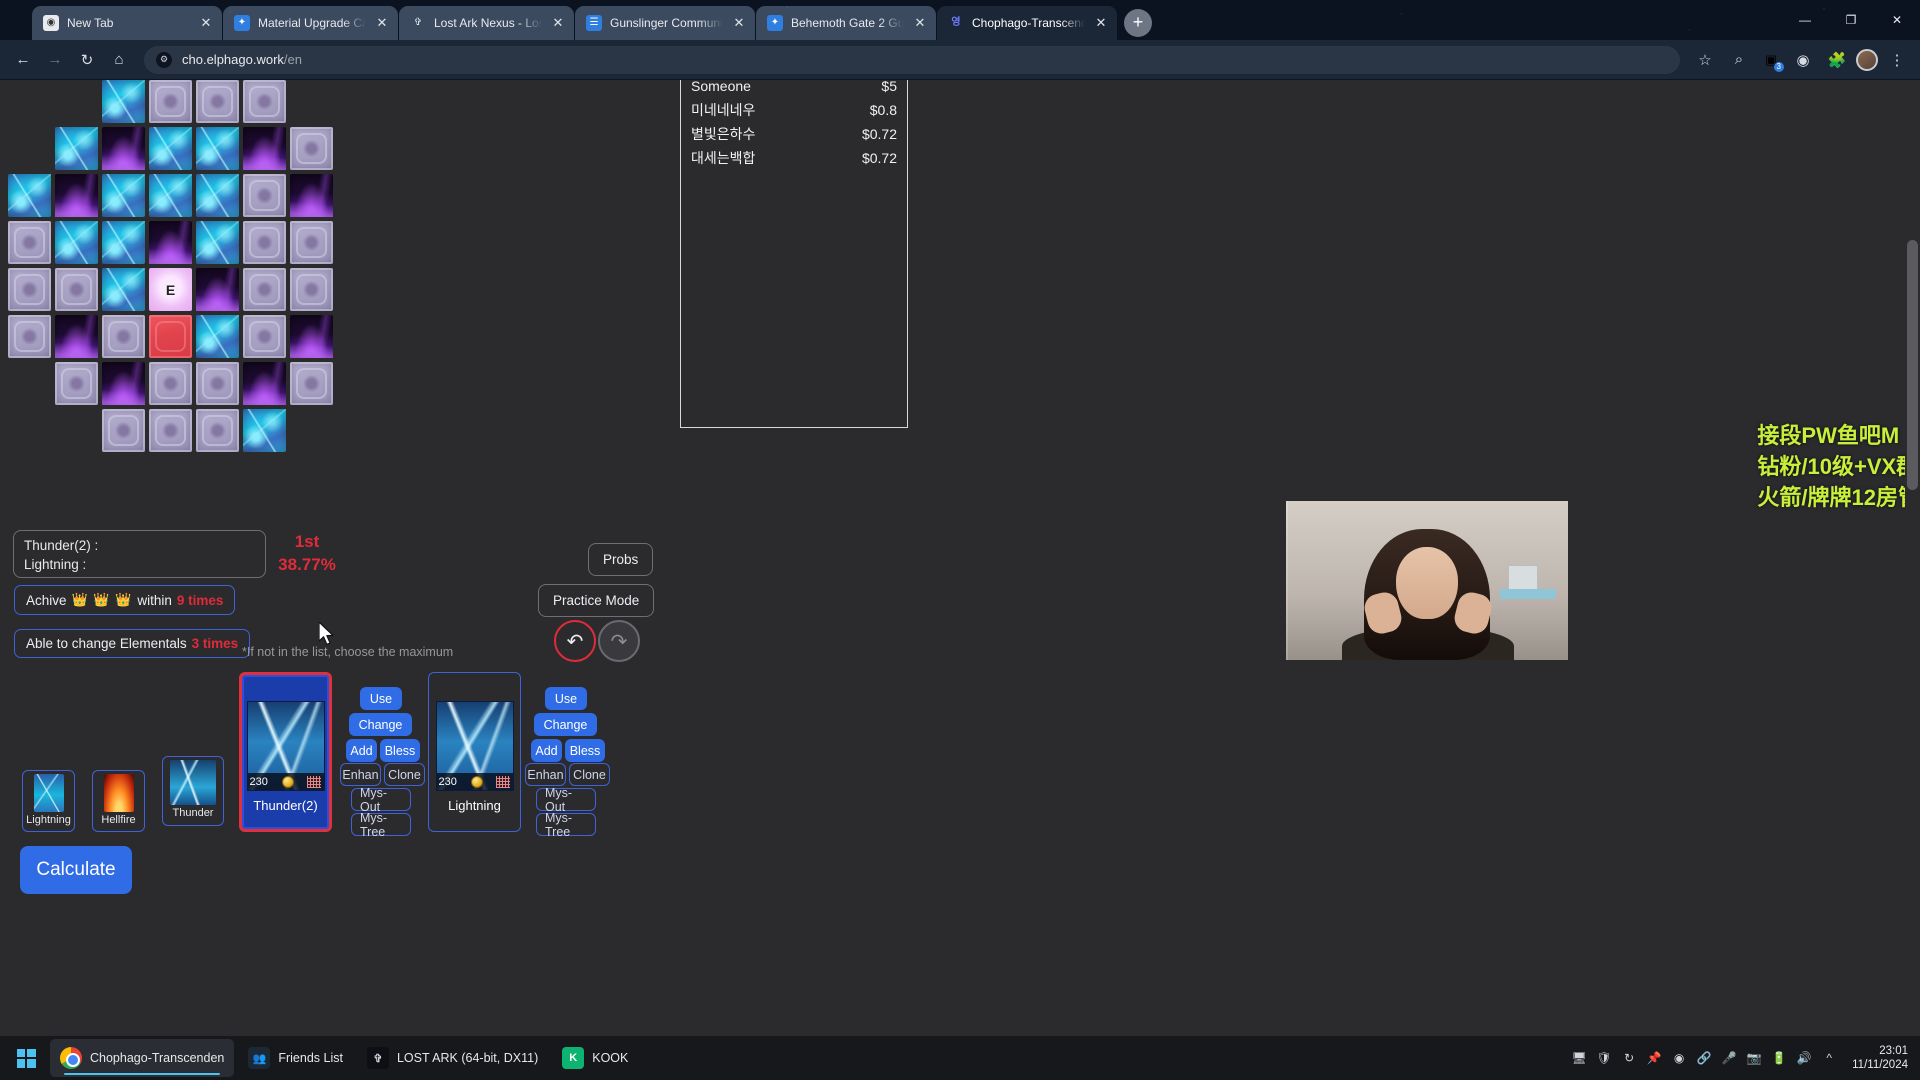 The image size is (1920, 1080). Describe the element at coordinates (119, 60) in the screenshot. I see `home-icon: ⌂` at that location.